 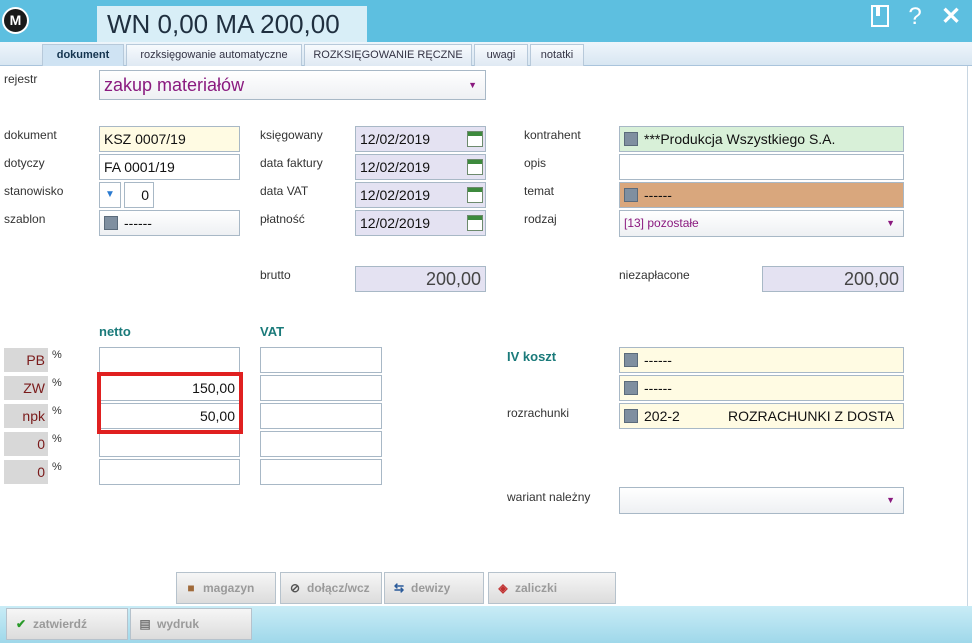 What do you see at coordinates (34, 191) in the screenshot?
I see `stanowisko-label: stanowisko` at bounding box center [34, 191].